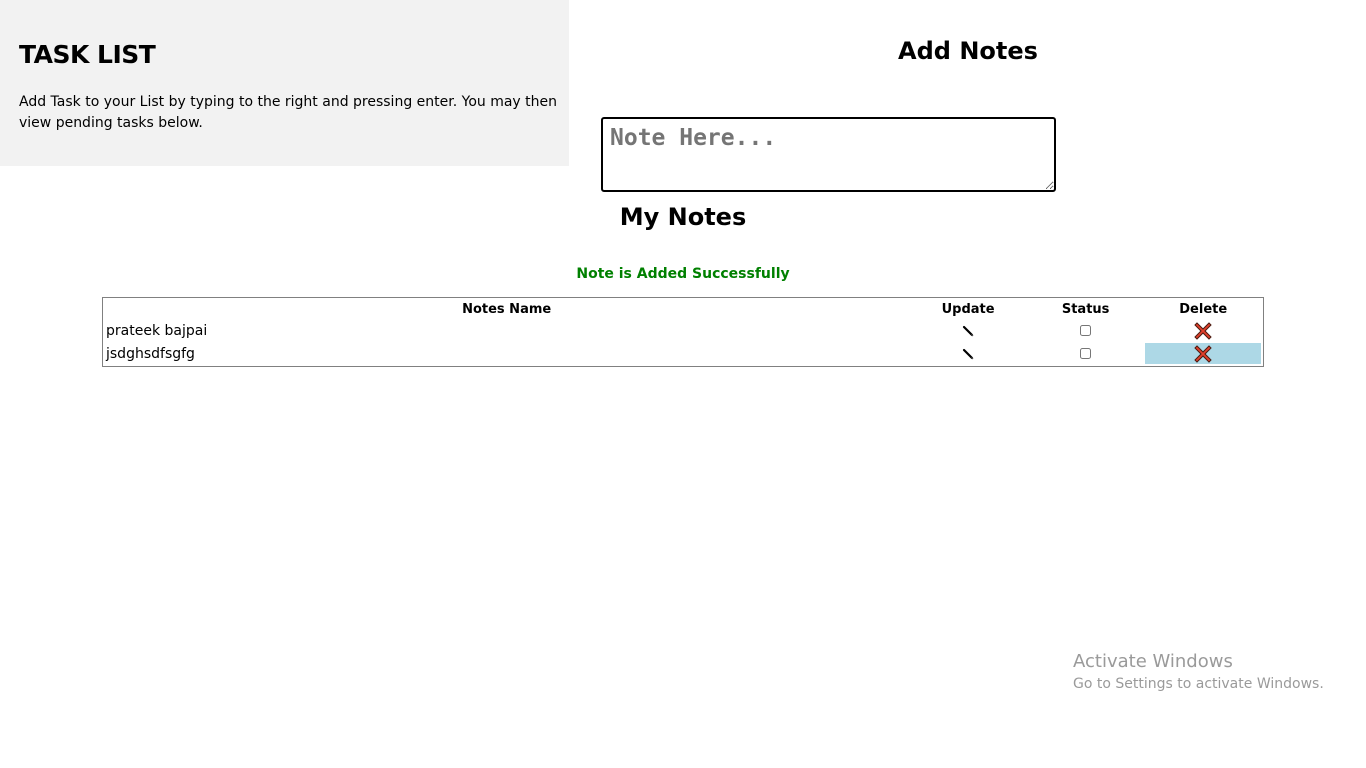 This screenshot has width=1366, height=768. What do you see at coordinates (507, 309) in the screenshot?
I see `column-header-name: Notes Name` at bounding box center [507, 309].